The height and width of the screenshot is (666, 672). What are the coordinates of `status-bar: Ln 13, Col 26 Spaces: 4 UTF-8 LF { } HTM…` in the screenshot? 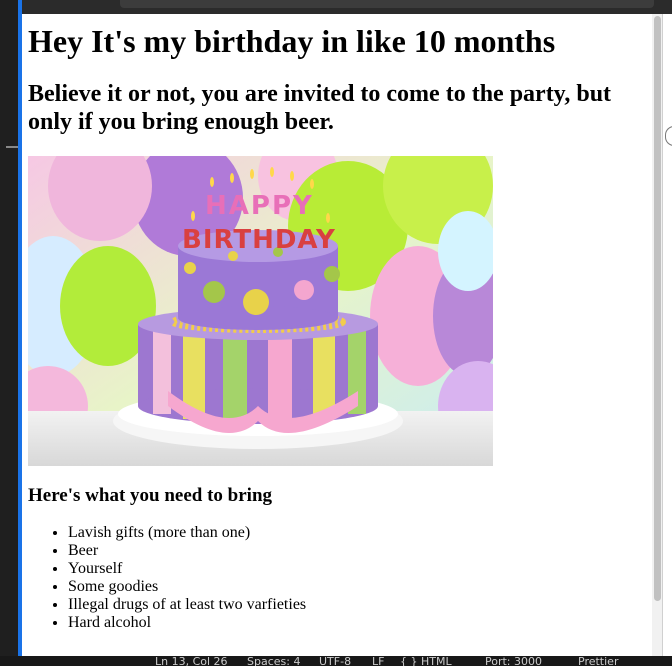 It's located at (336, 661).